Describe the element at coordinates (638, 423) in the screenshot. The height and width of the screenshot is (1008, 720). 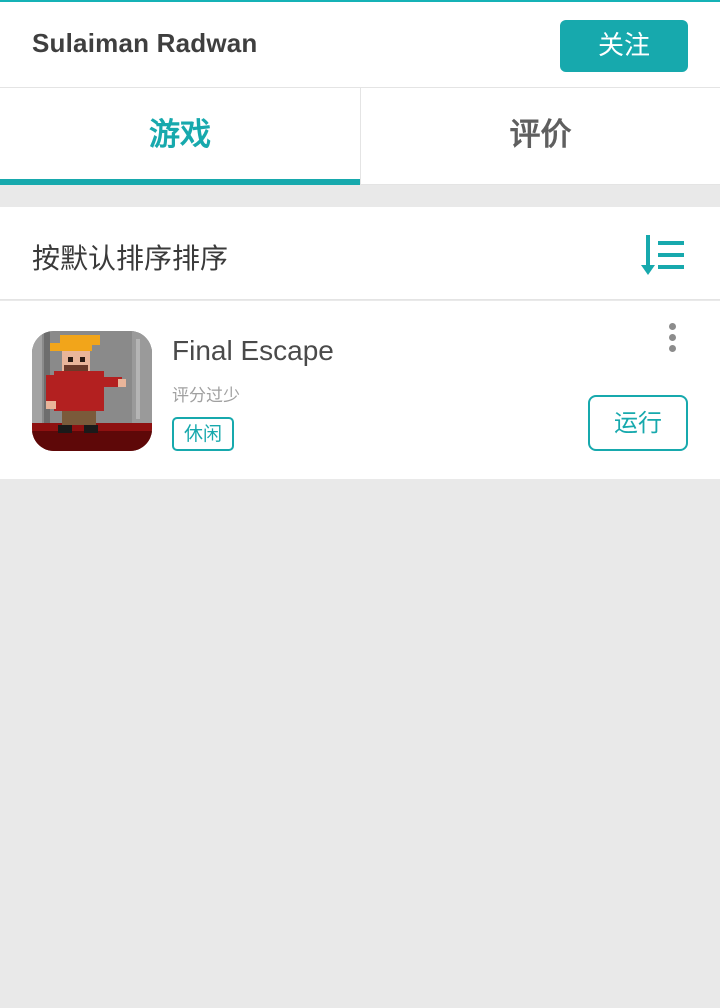
I see `run-button: 运行` at that location.